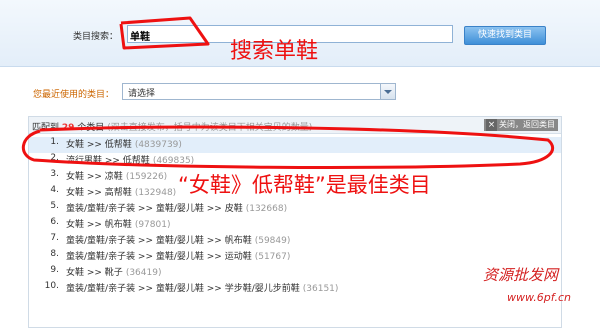 This screenshot has height=328, width=600. Describe the element at coordinates (54, 254) in the screenshot. I see `row-index: 8.` at that location.